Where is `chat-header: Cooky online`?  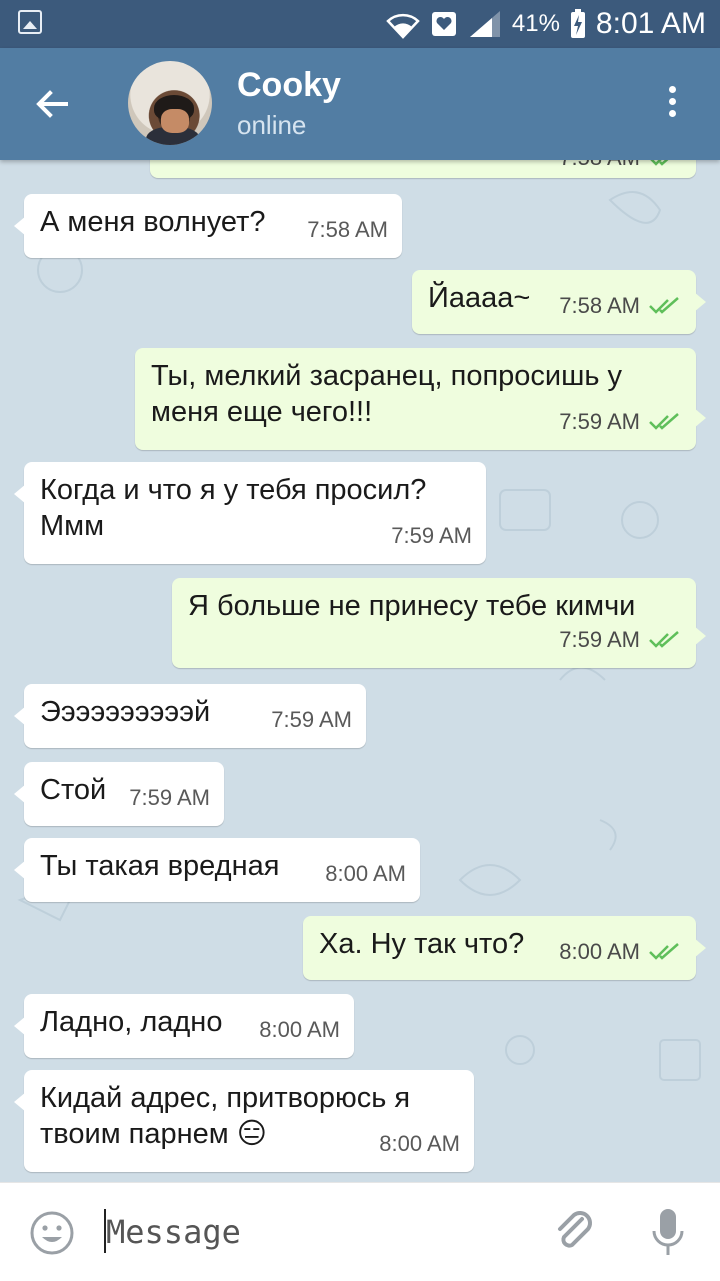
chat-header: Cooky online is located at coordinates (360, 104).